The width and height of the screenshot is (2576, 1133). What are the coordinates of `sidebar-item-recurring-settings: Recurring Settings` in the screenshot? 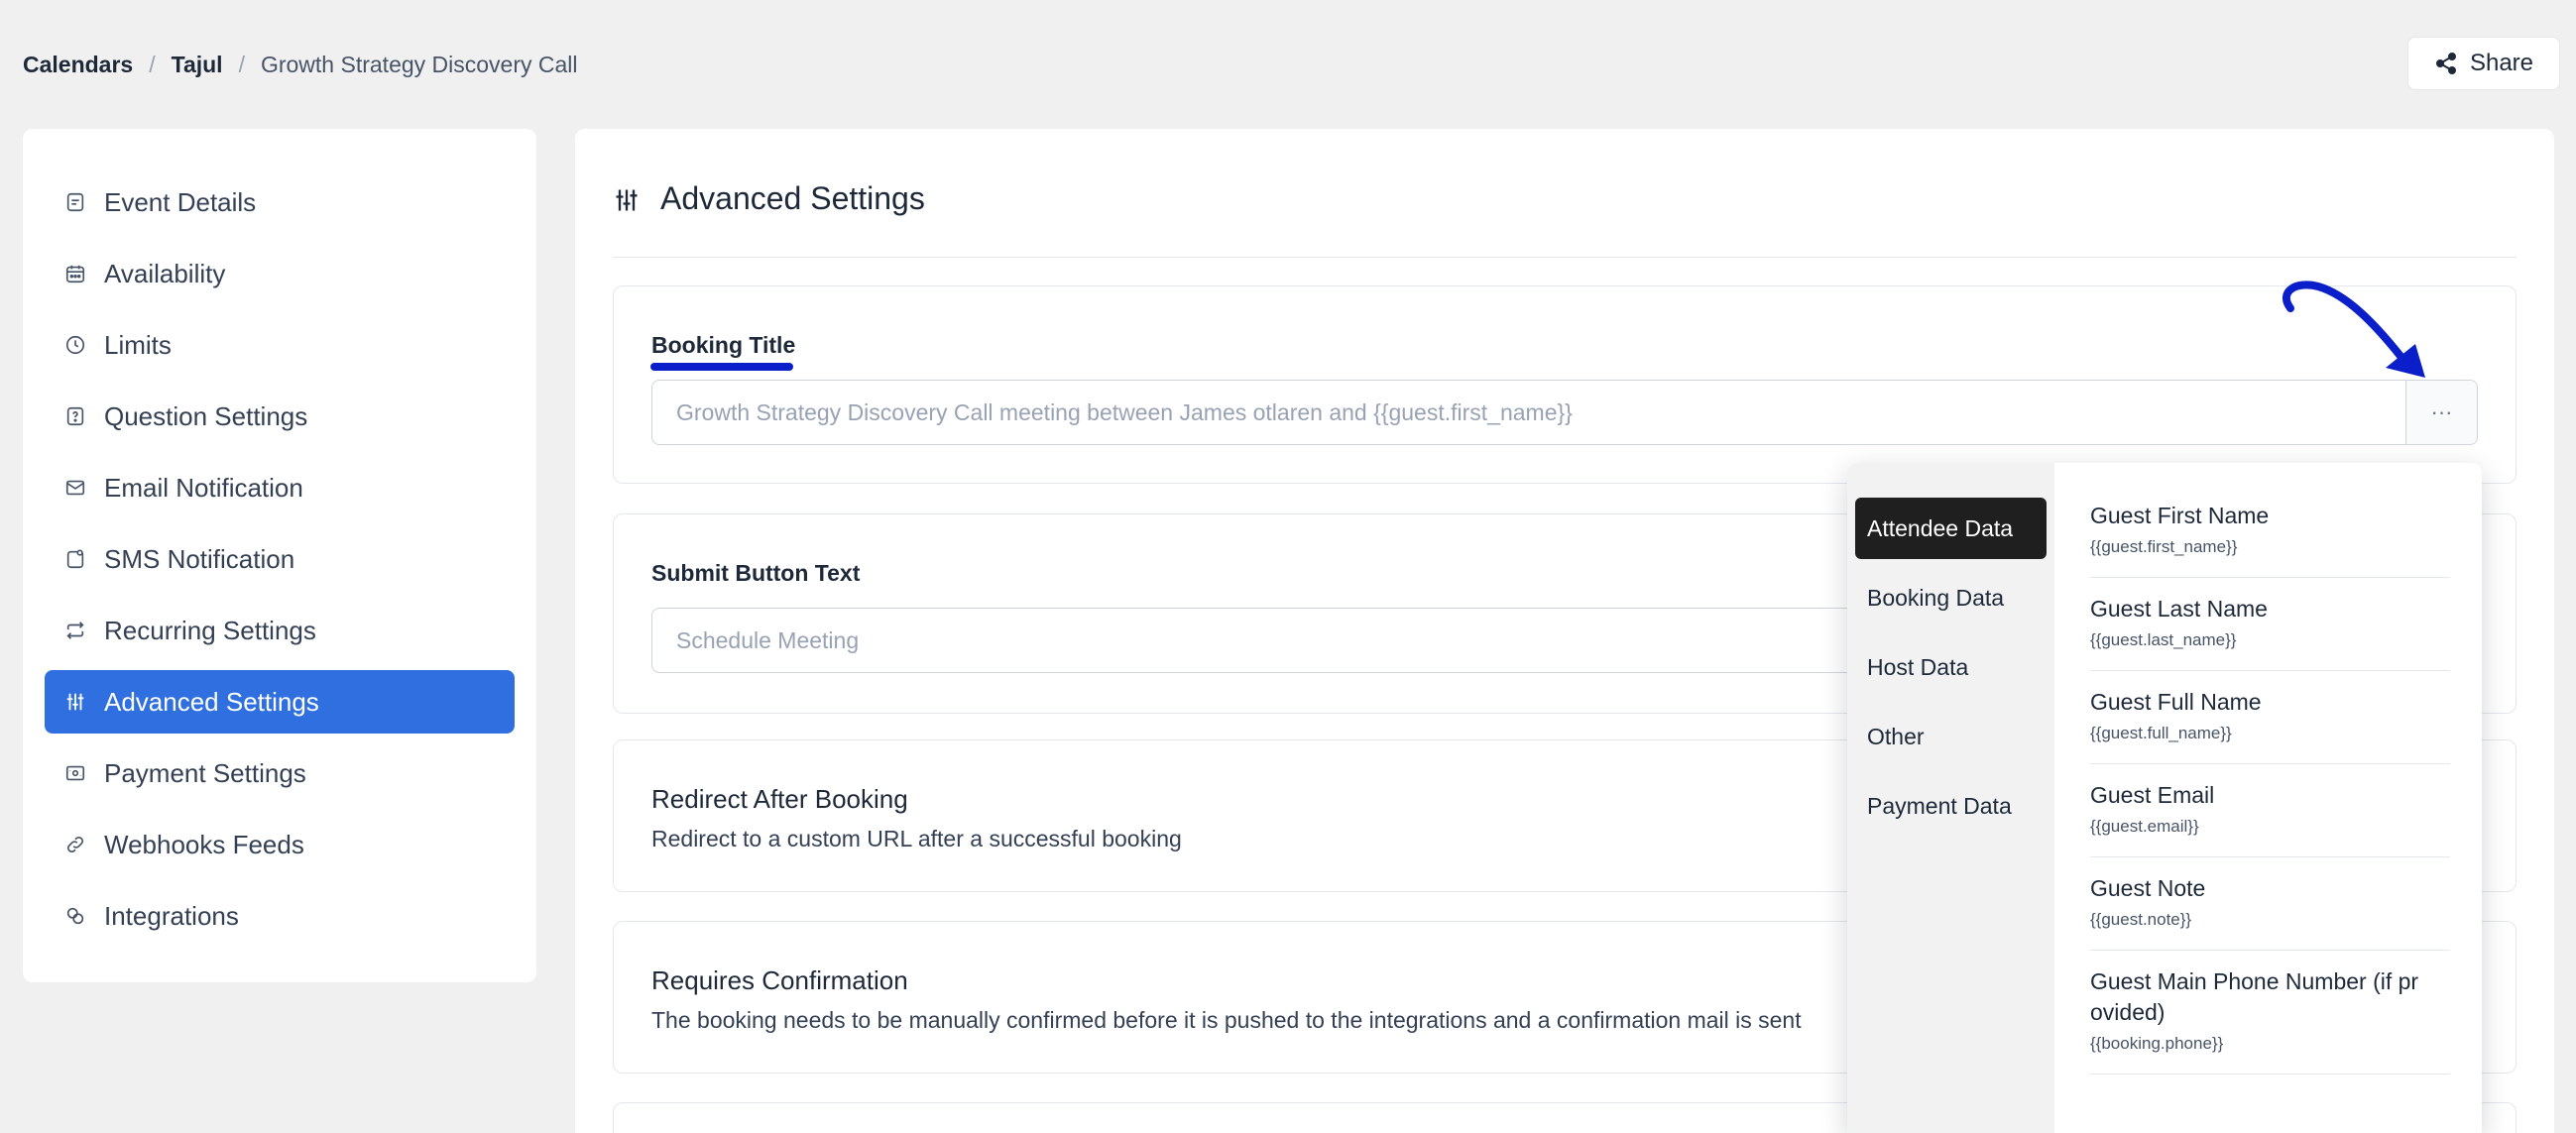 It's located at (280, 630).